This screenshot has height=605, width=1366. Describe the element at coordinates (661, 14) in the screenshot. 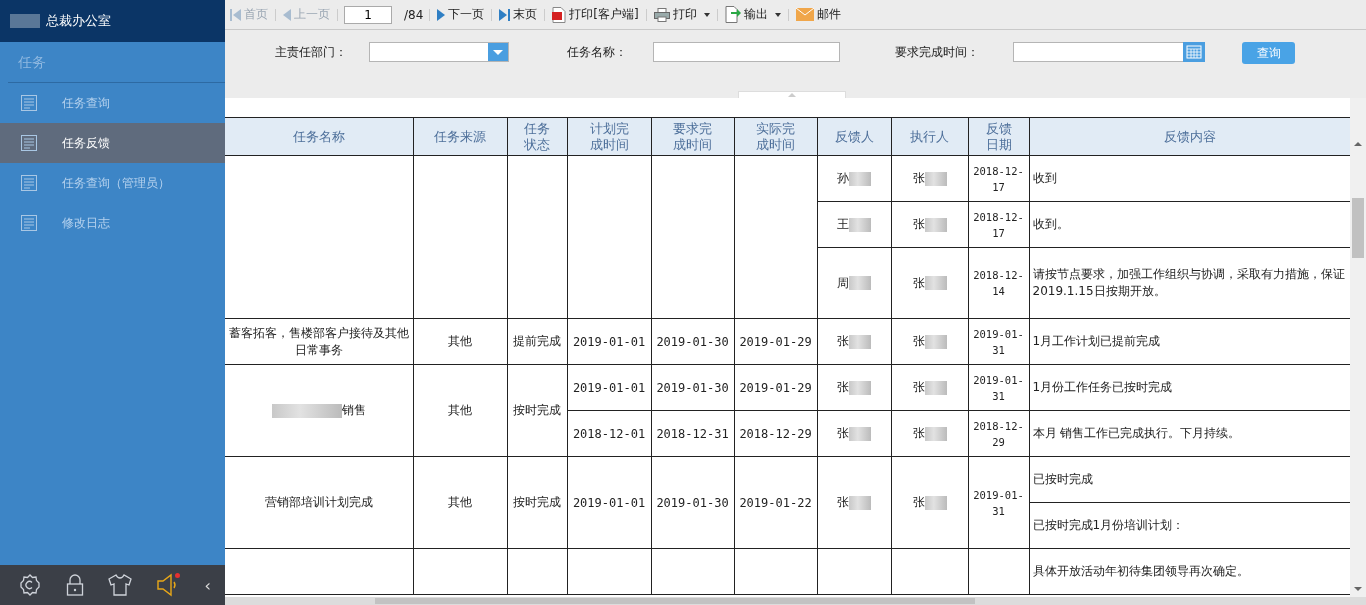

I see `printer-icon` at that location.